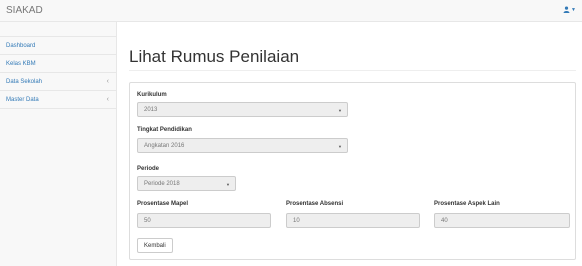 The image size is (582, 266). Describe the element at coordinates (58, 29) in the screenshot. I see `sidebar-top-spacer` at that location.